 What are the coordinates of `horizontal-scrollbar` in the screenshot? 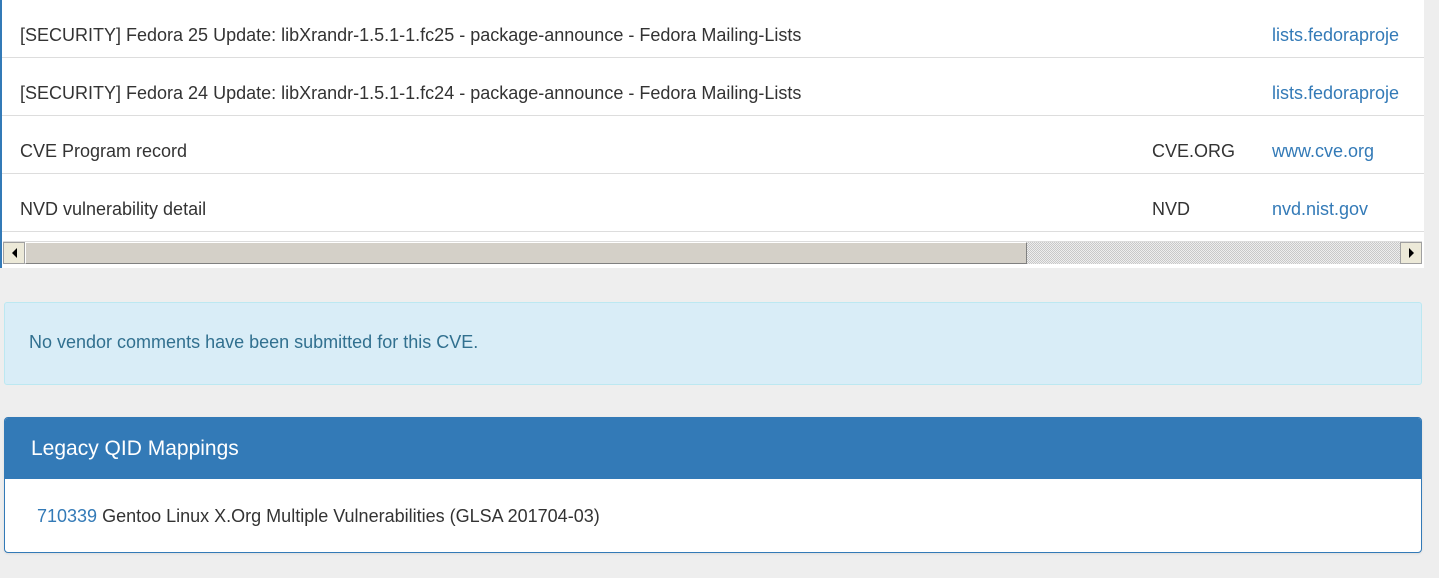 It's located at (712, 252).